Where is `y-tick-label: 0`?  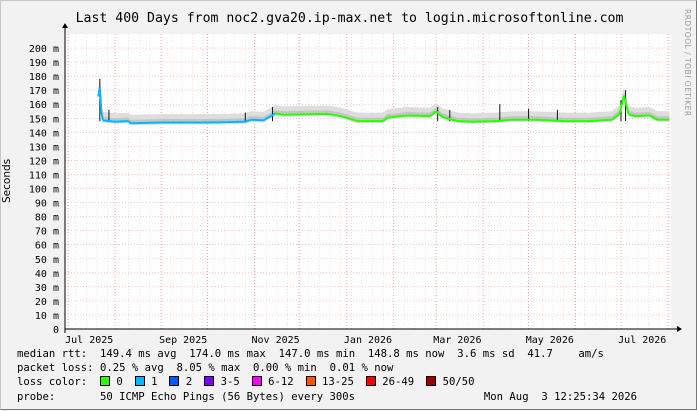 y-tick-label: 0 is located at coordinates (56, 330).